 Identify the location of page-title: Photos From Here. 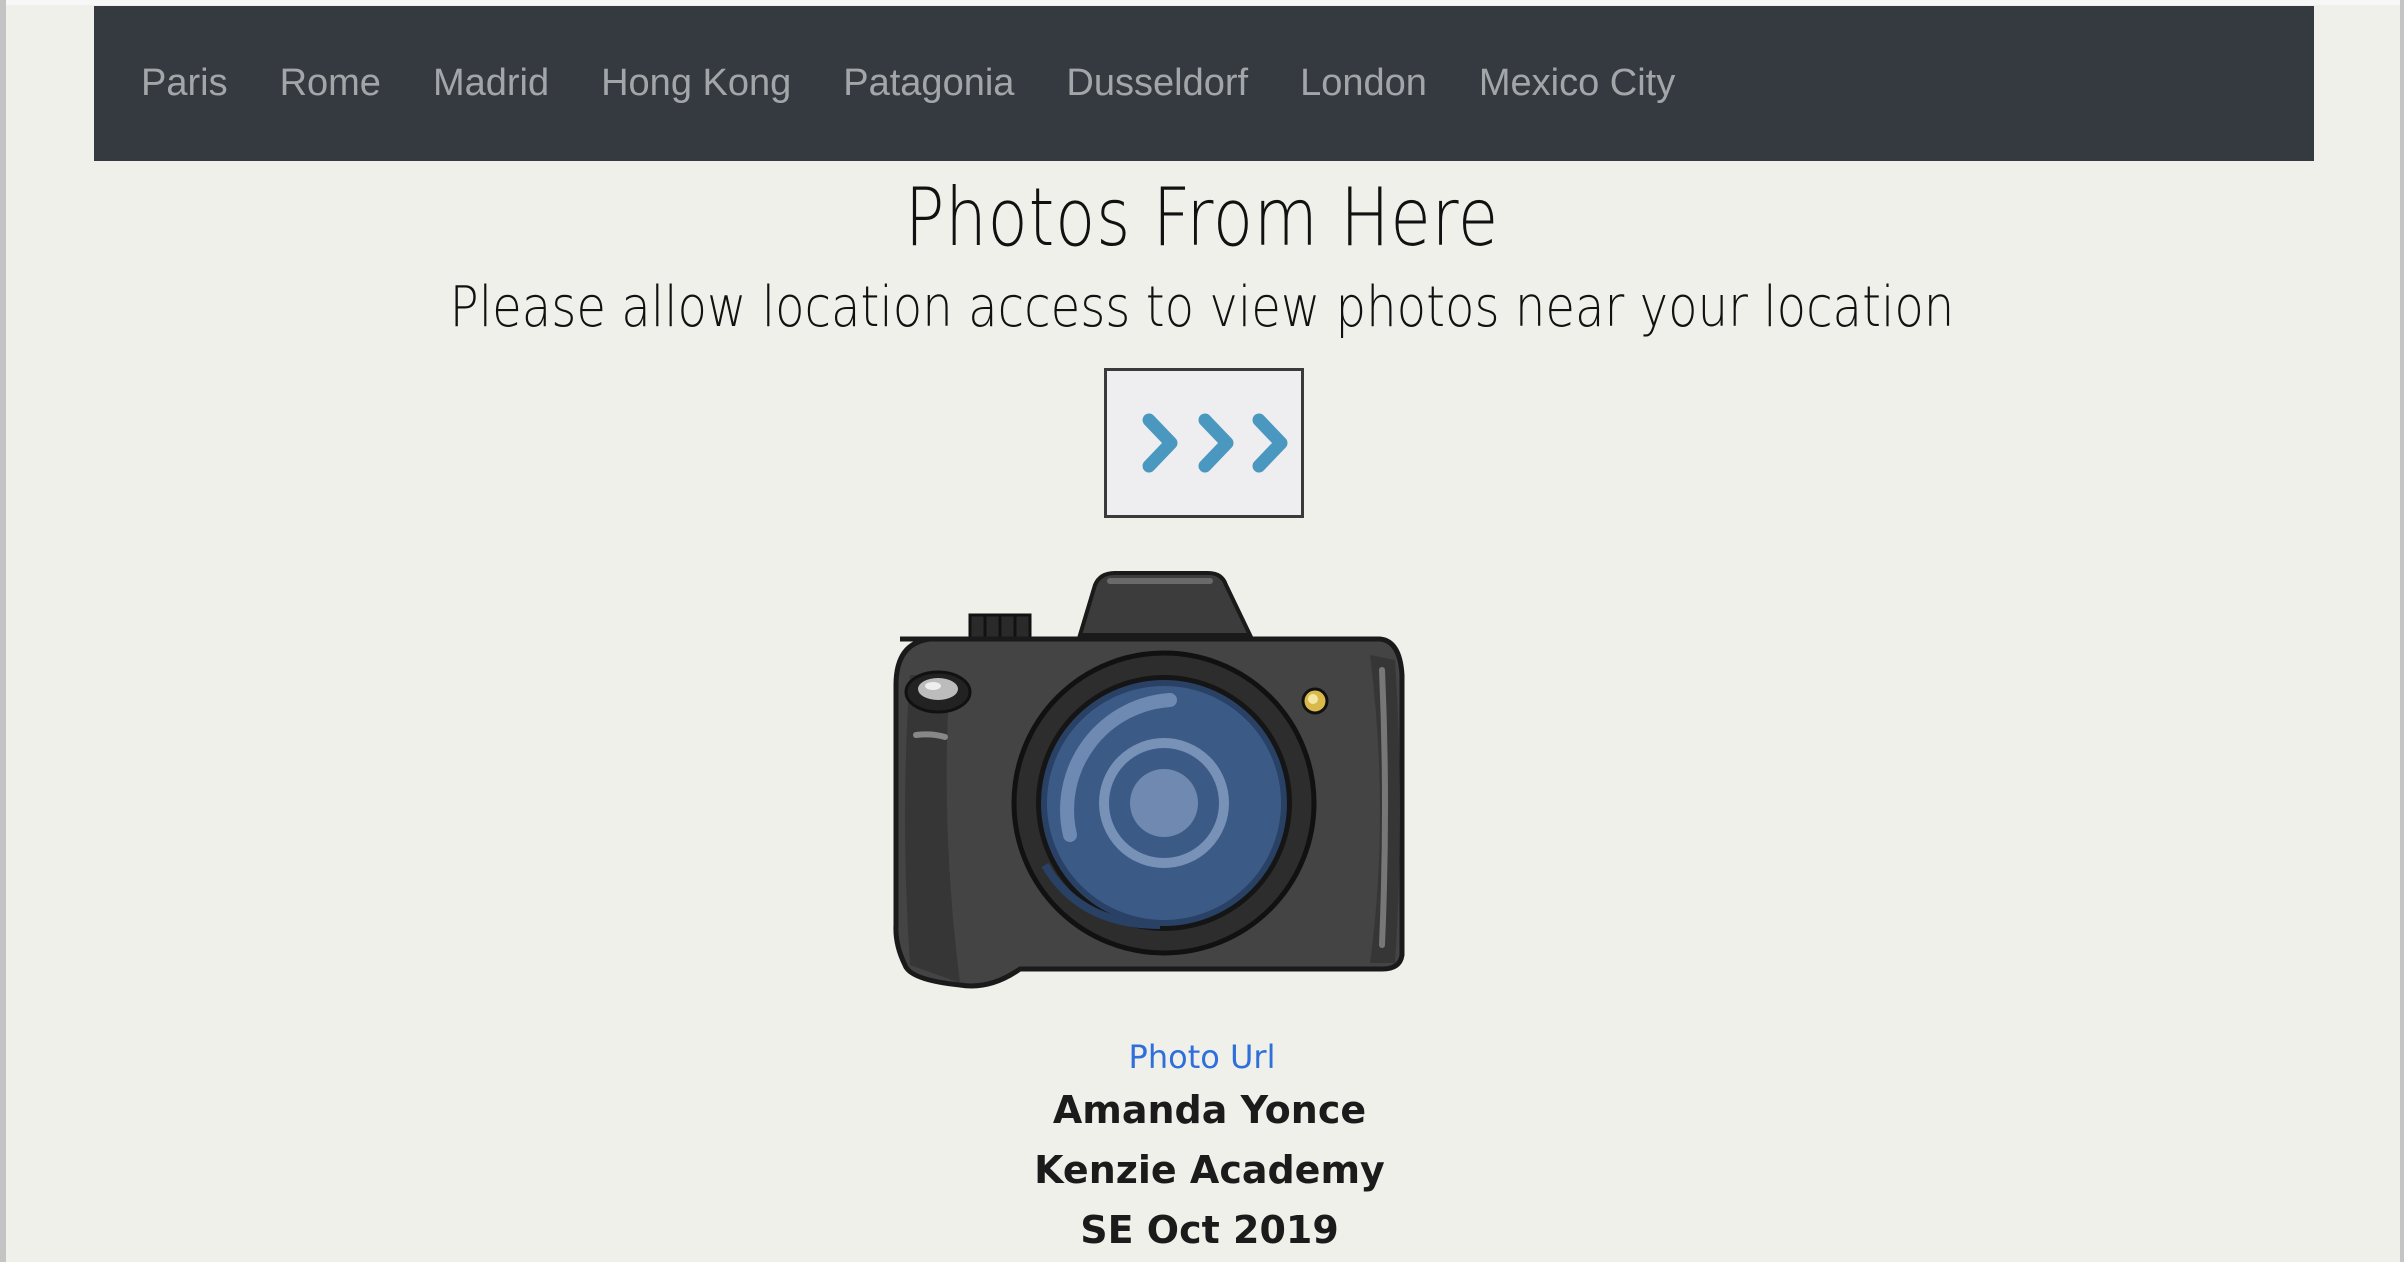
(1202, 217).